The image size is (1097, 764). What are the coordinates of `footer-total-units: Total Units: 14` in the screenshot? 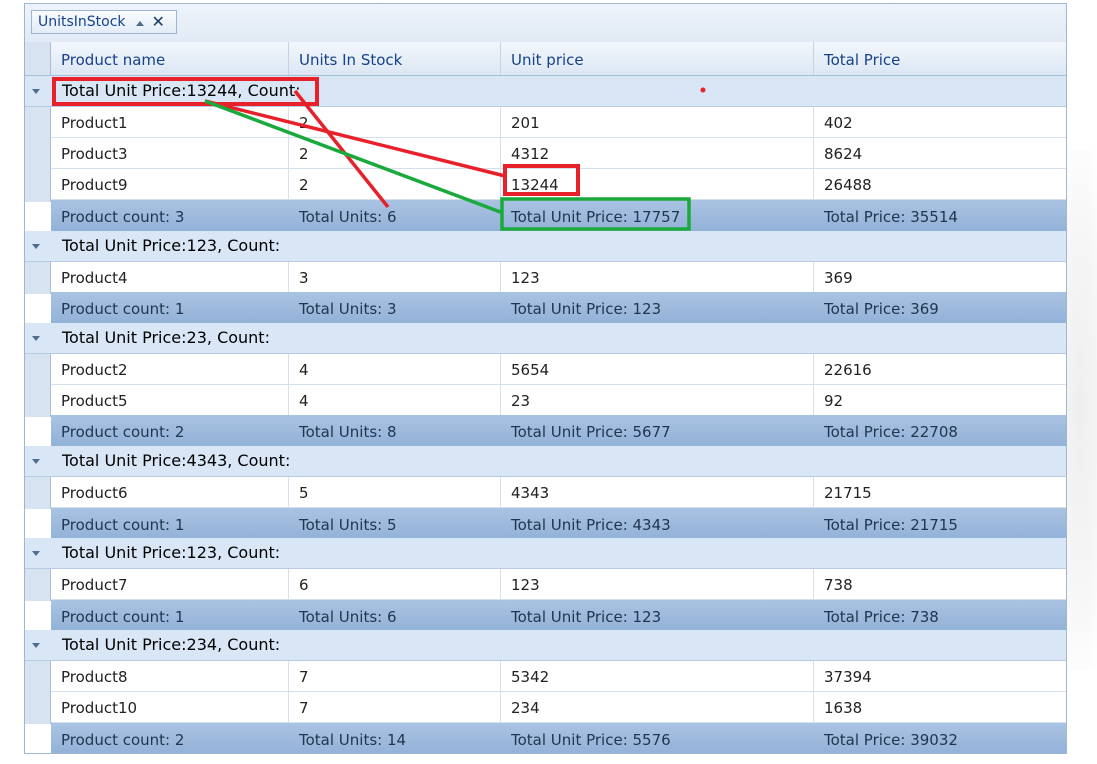 It's located at (353, 740).